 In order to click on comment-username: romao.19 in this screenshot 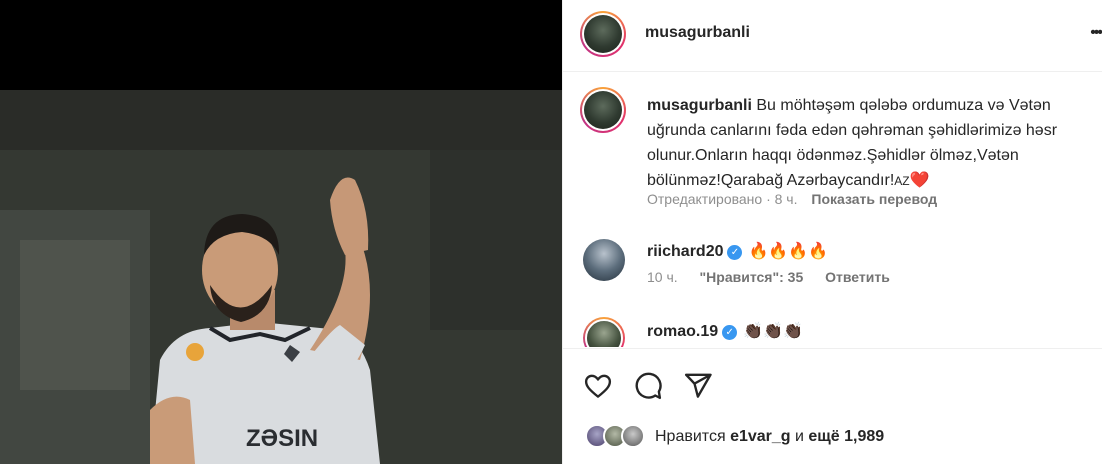, I will do `click(682, 331)`.